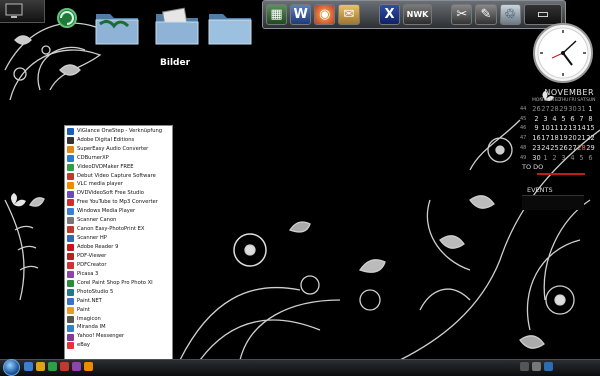 This screenshot has width=600, height=376. Describe the element at coordinates (554, 138) in the screenshot. I see `calendar-day: 18` at that location.